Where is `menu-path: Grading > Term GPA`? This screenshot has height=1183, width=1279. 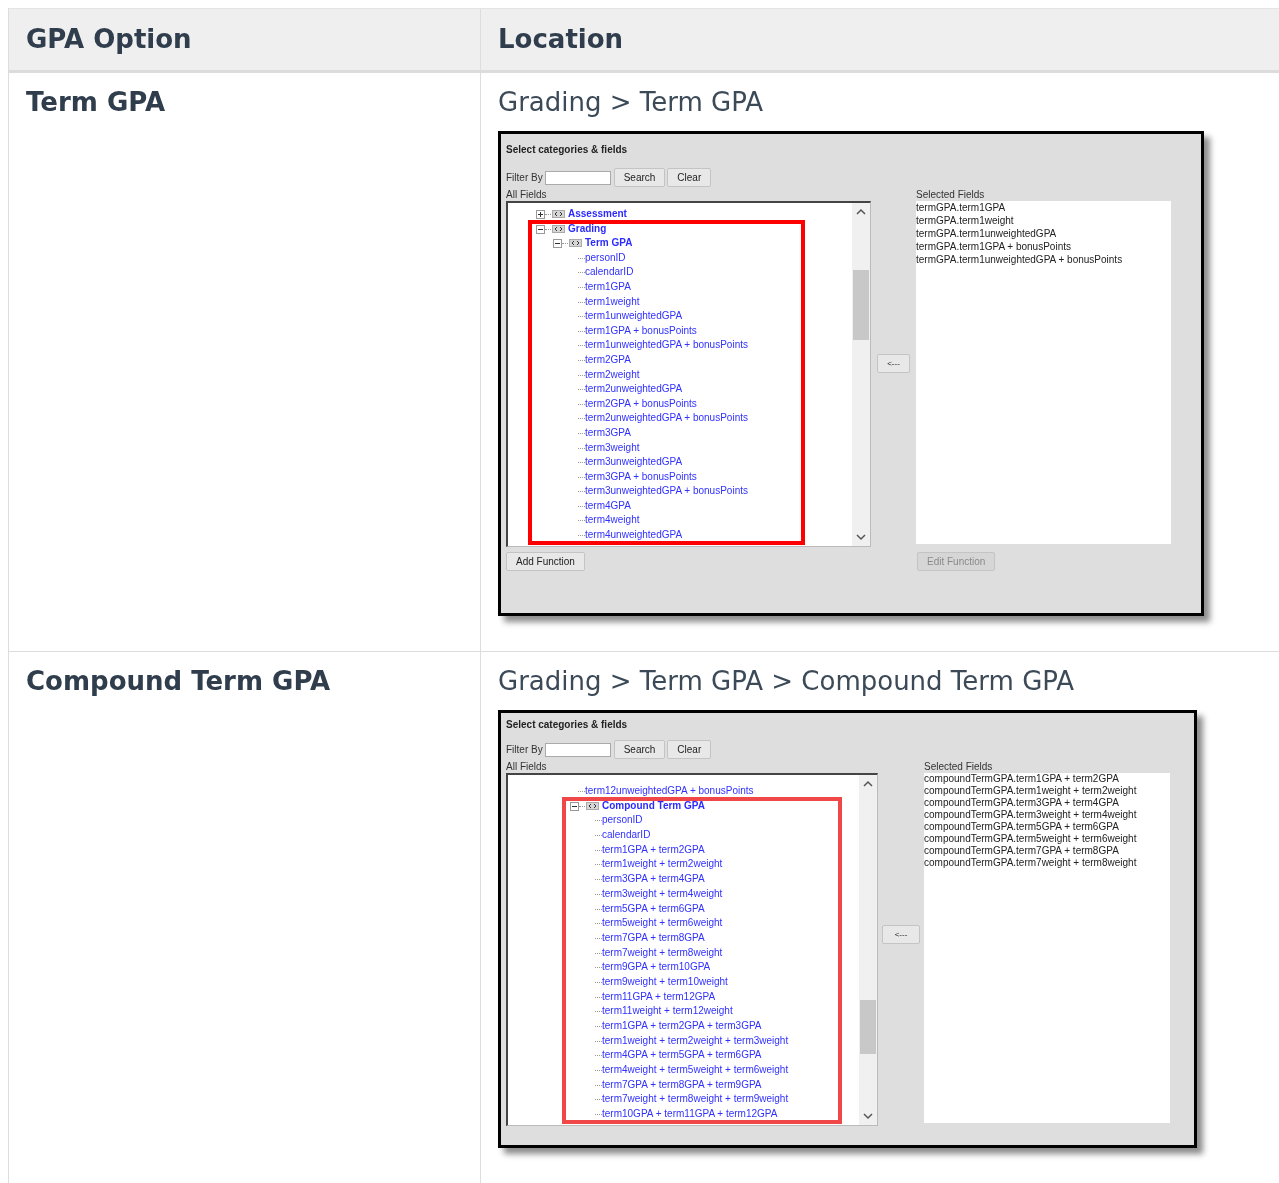 menu-path: Grading > Term GPA is located at coordinates (631, 102).